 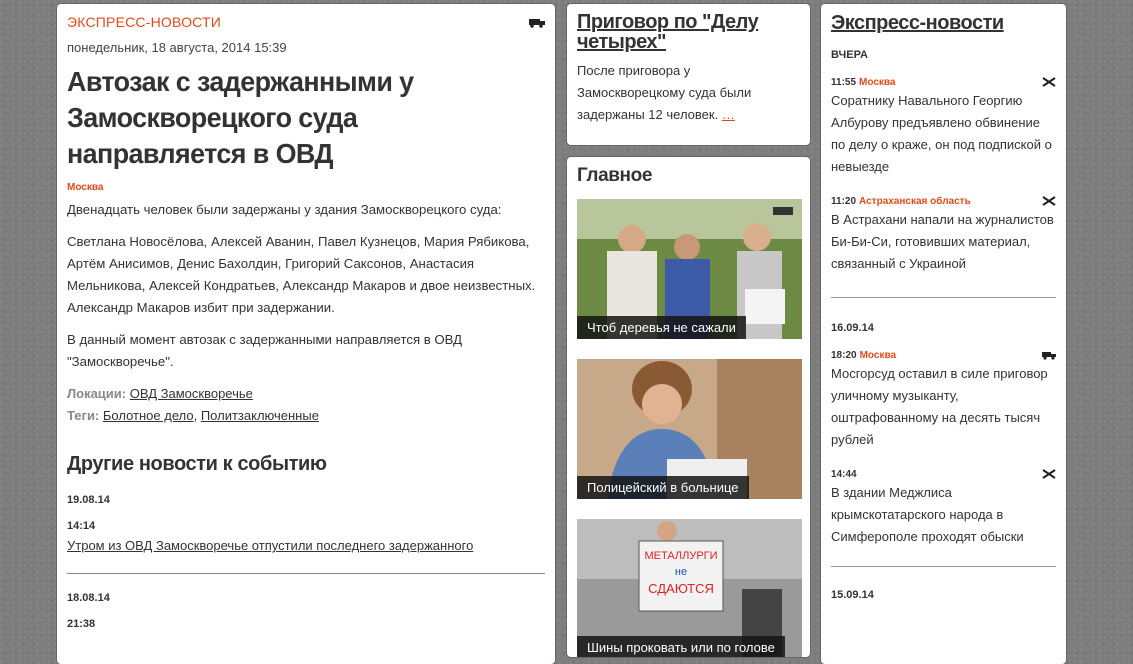 I want to click on article-date: понедельник, 18 августа, 2014 15:39, so click(x=177, y=47).